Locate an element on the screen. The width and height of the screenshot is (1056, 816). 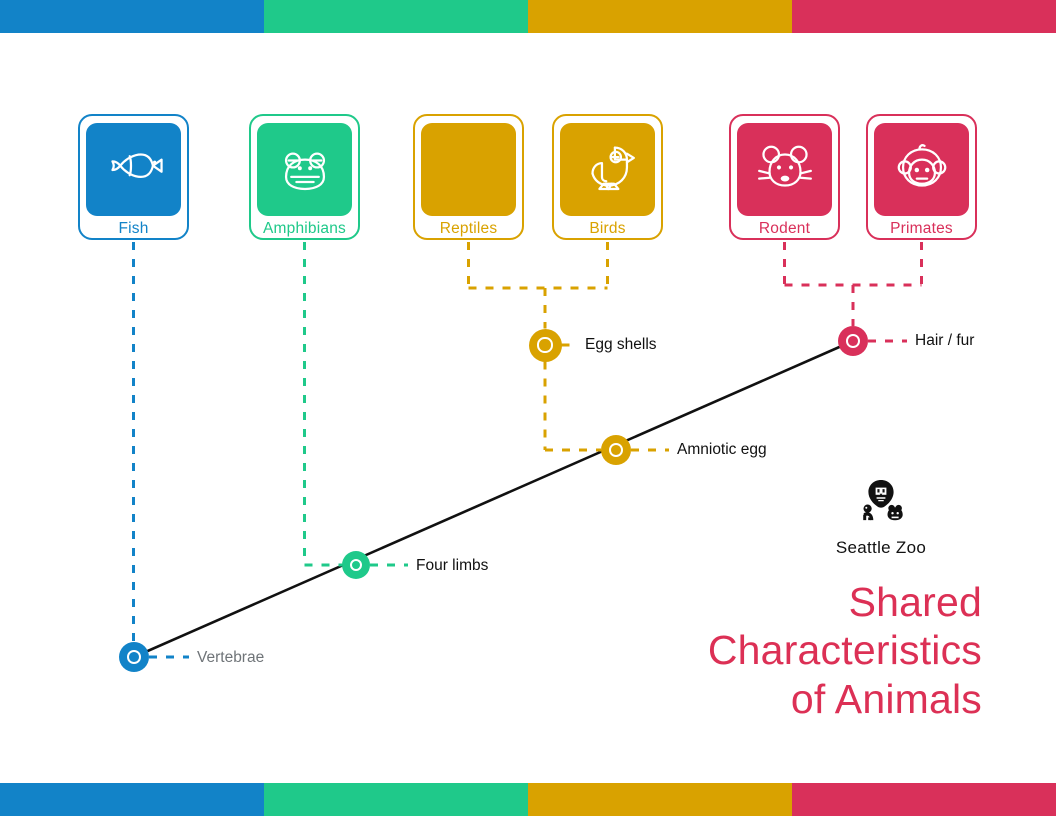
milestone-label: Four limbs is located at coordinates (452, 565).